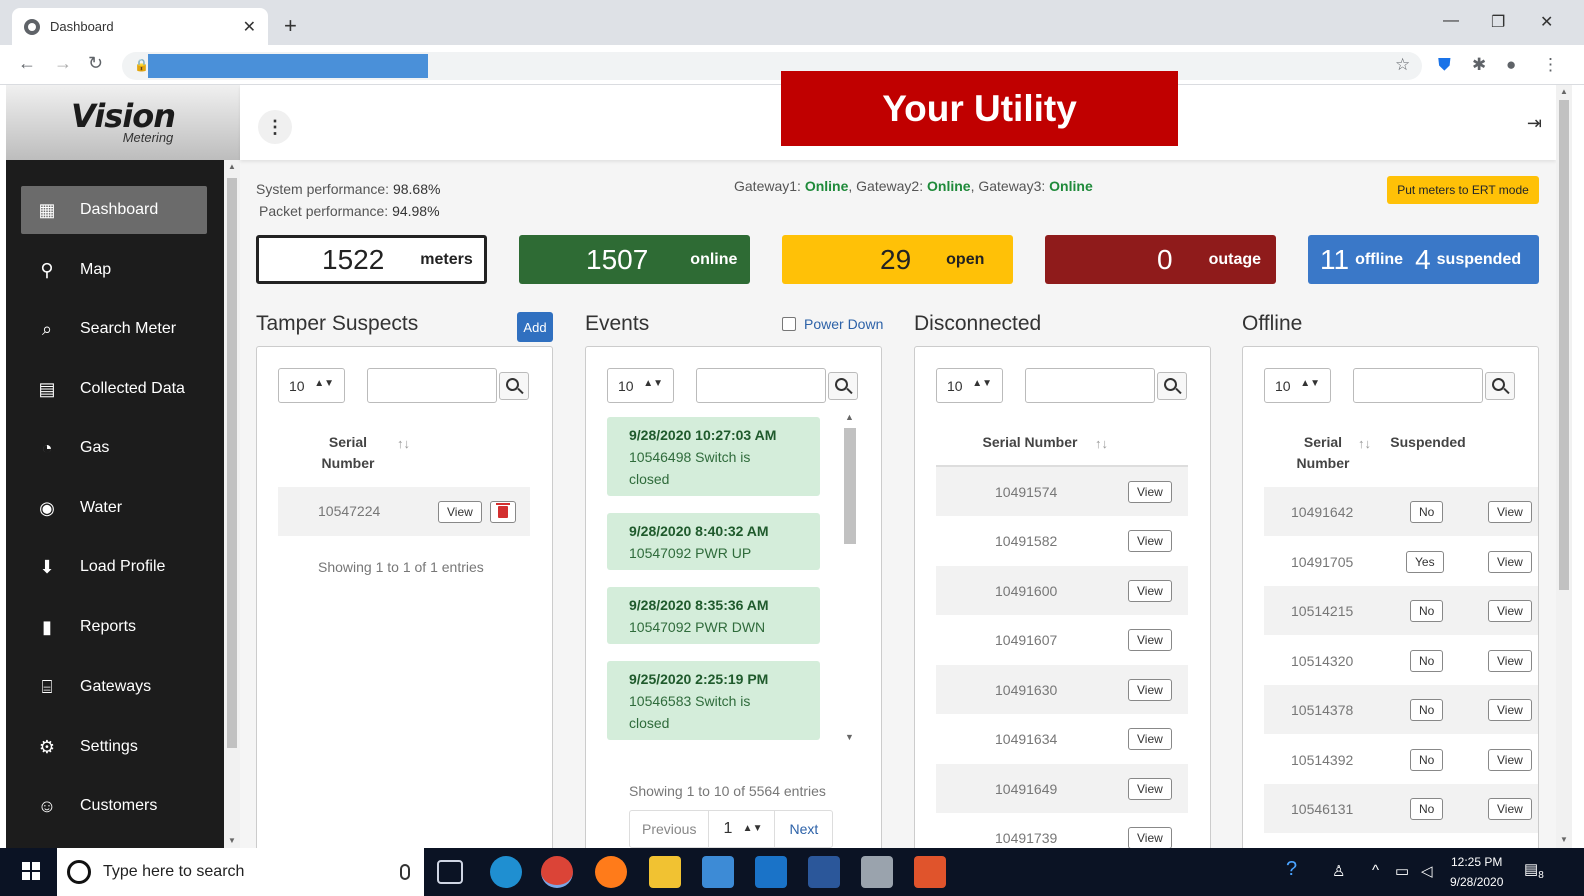 The width and height of the screenshot is (1584, 896). I want to click on file-explorer-icon, so click(665, 872).